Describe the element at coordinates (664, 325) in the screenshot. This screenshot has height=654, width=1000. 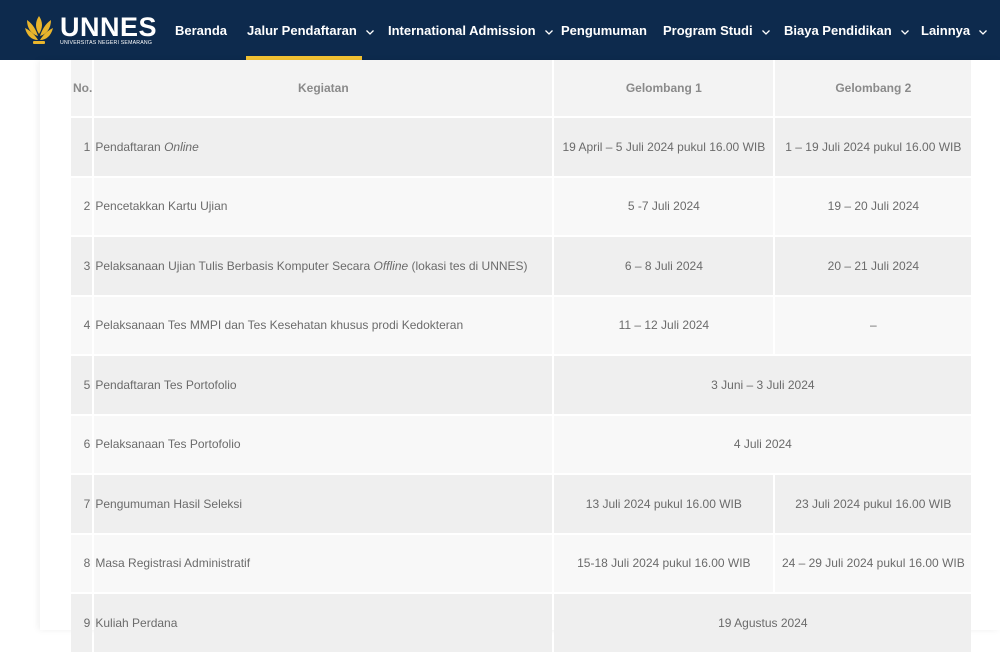
I see `row-gelombang-1: 11 – 12 Juli 2024` at that location.